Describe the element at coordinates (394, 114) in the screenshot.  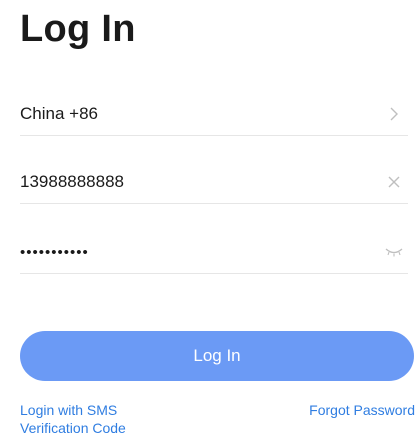
I see `chevron-right-icon` at that location.